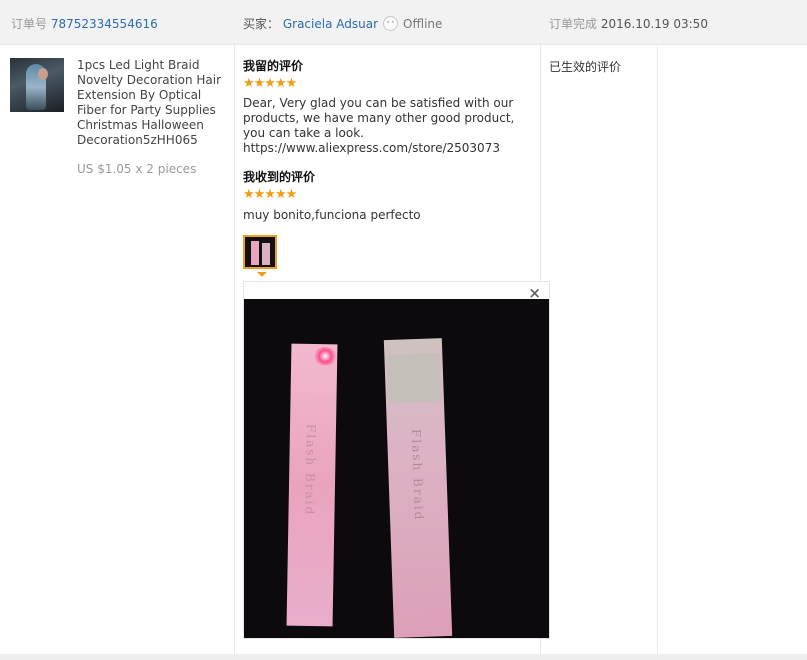  What do you see at coordinates (654, 24) in the screenshot?
I see `order-complete-time: 2016.10.19 03:50` at bounding box center [654, 24].